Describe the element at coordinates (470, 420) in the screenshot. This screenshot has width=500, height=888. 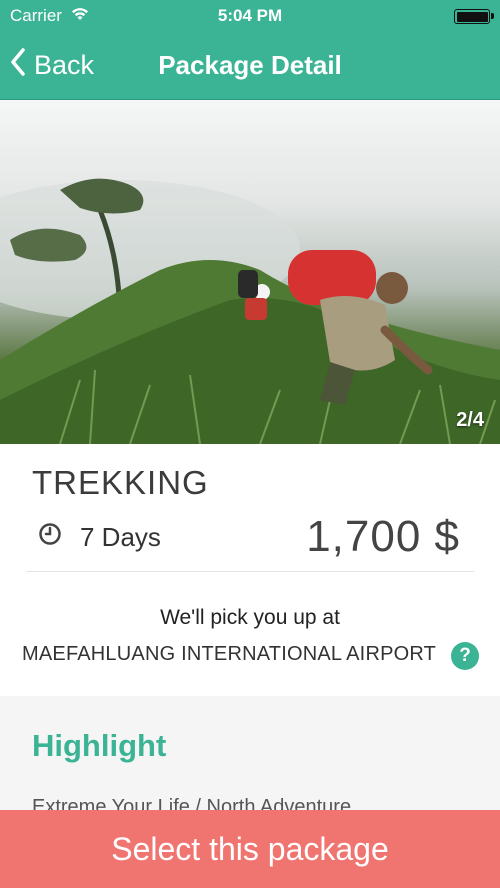
I see `photo-page-indicator: 2/4` at that location.